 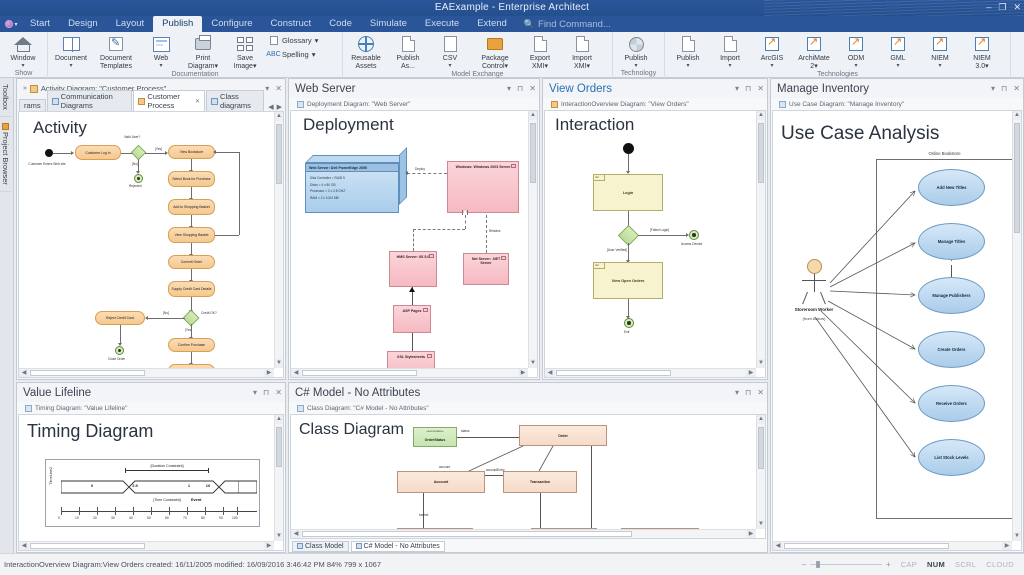 What do you see at coordinates (730, 51) in the screenshot?
I see `ribbon-button-import-tech: Import ▾` at bounding box center [730, 51].